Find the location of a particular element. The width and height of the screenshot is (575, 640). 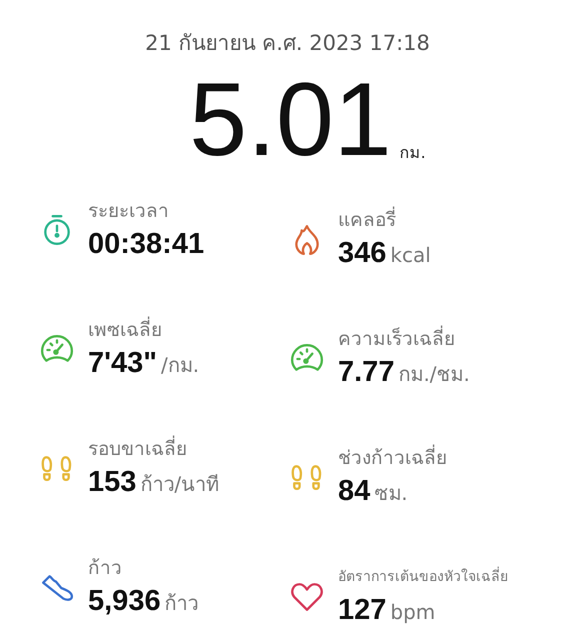

stat-label: รอบขาเฉลี่ย is located at coordinates (154, 449).